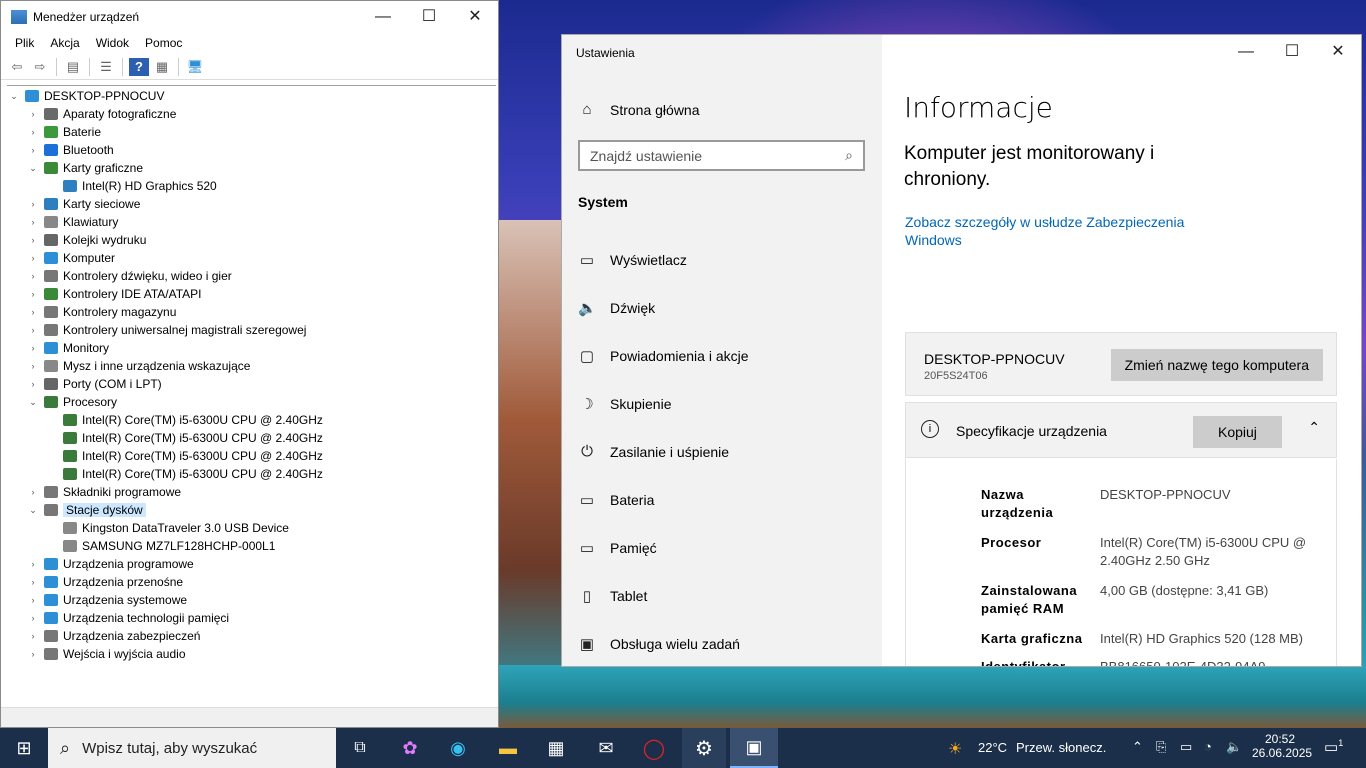  Describe the element at coordinates (1282, 746) in the screenshot. I see `clock: 20:52 26.06.2025` at that location.